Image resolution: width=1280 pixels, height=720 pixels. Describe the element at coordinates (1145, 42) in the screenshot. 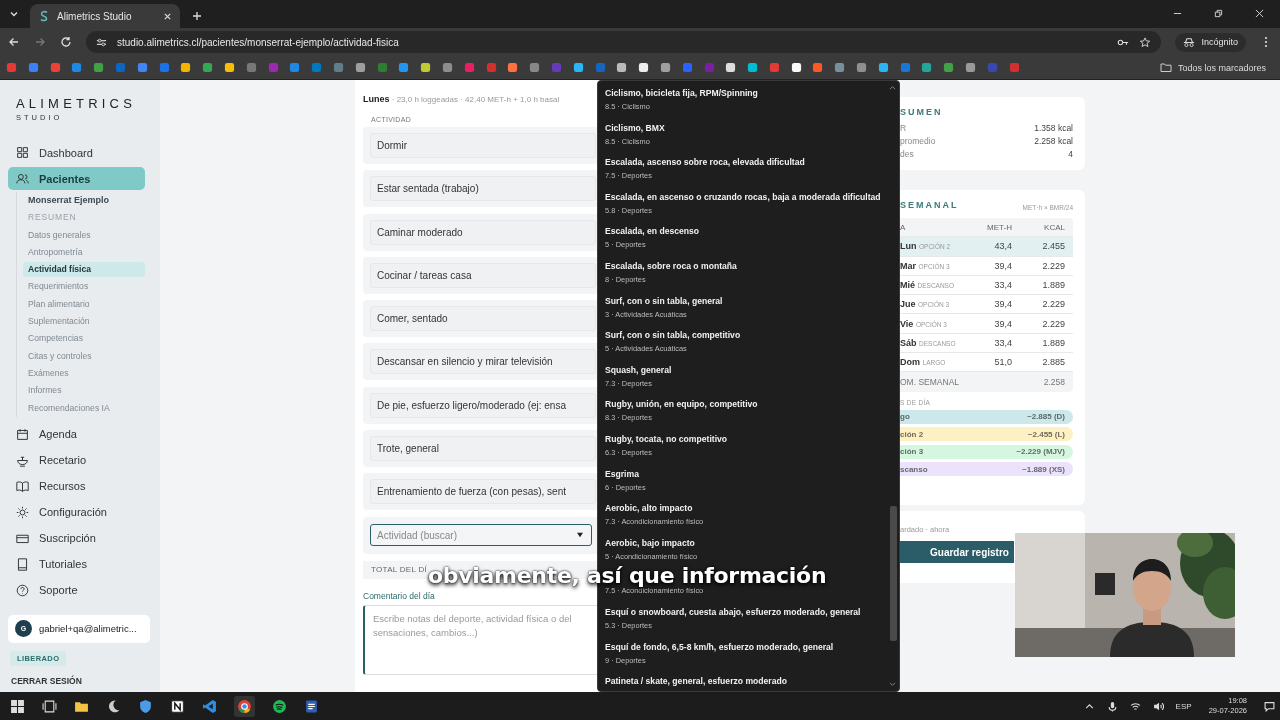

I see `star-icon` at that location.